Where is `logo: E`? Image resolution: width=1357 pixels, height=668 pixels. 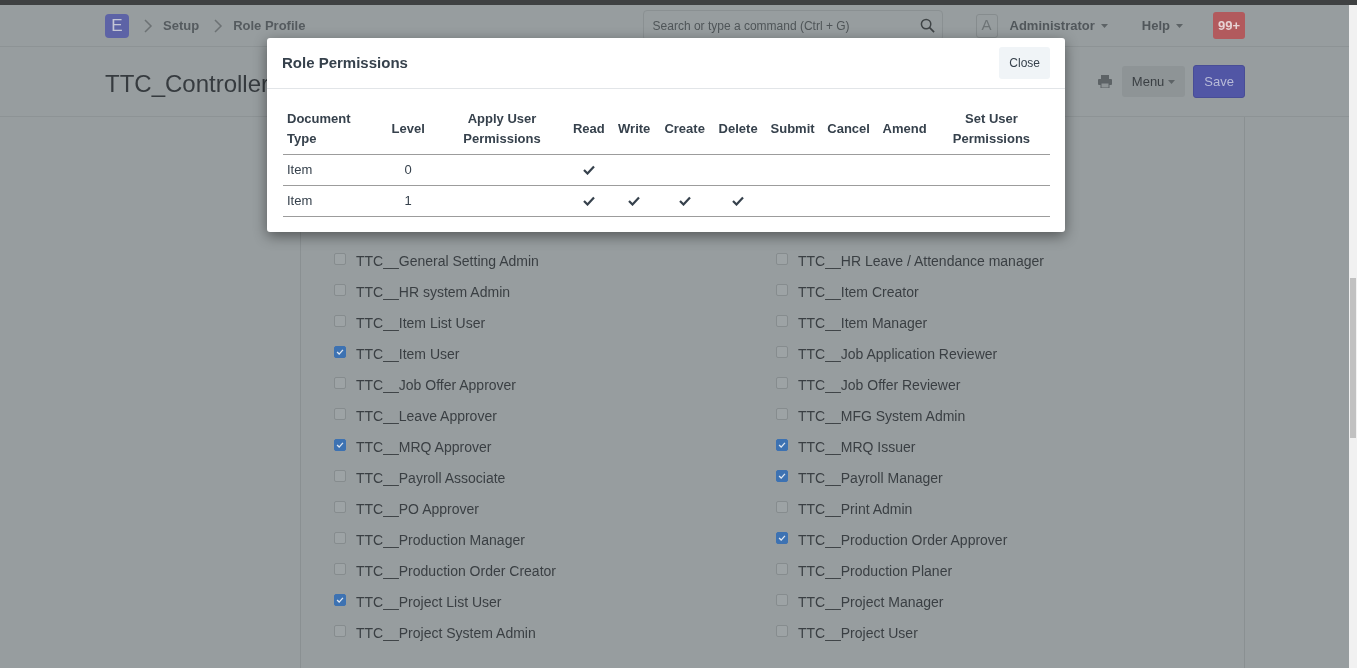
logo: E is located at coordinates (117, 25).